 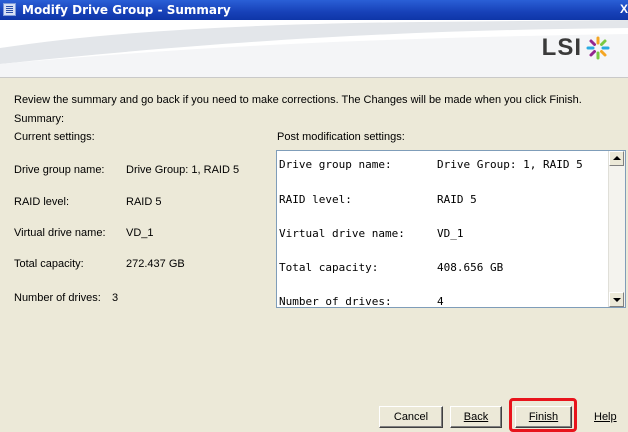 I want to click on post-value: RAID 5, so click(x=457, y=199).